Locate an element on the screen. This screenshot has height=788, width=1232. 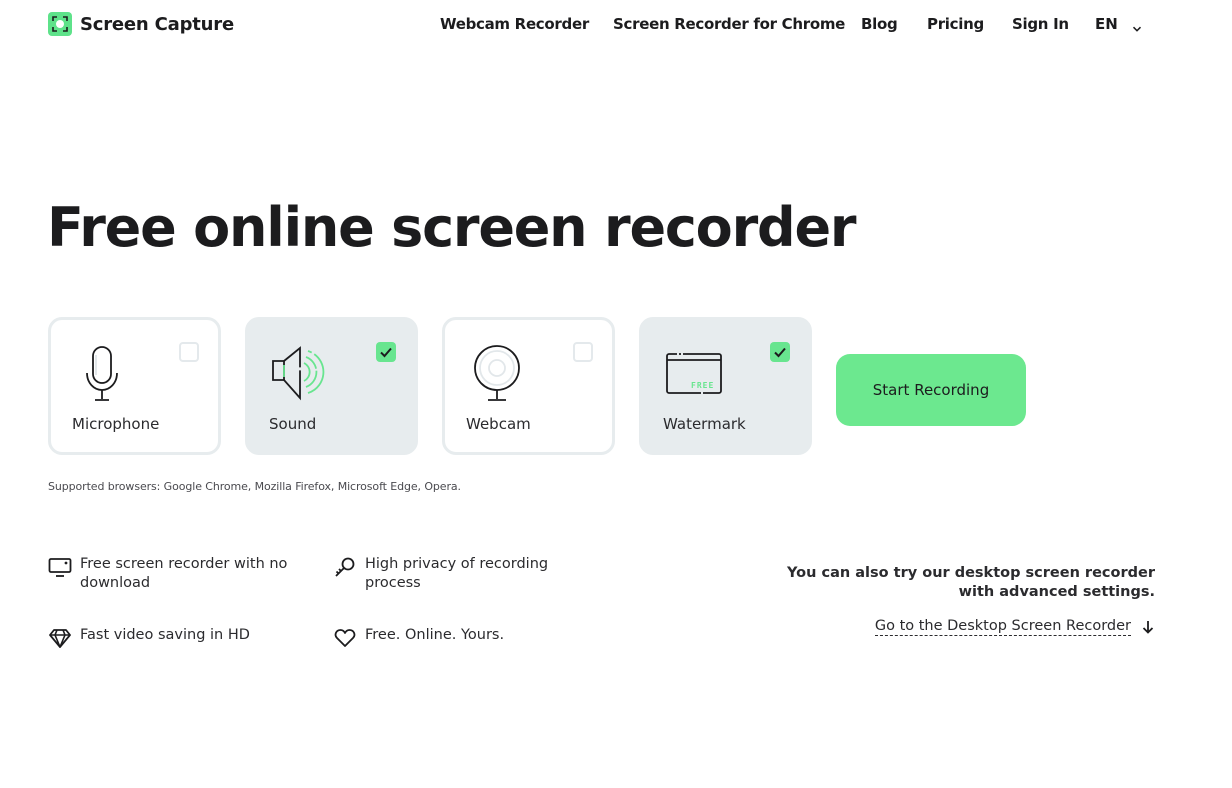
feature-item: Free. Online. Yours. is located at coordinates (448, 638).